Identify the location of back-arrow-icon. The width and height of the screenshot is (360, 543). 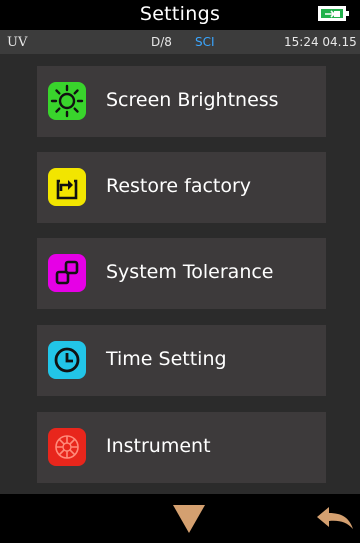
(335, 518).